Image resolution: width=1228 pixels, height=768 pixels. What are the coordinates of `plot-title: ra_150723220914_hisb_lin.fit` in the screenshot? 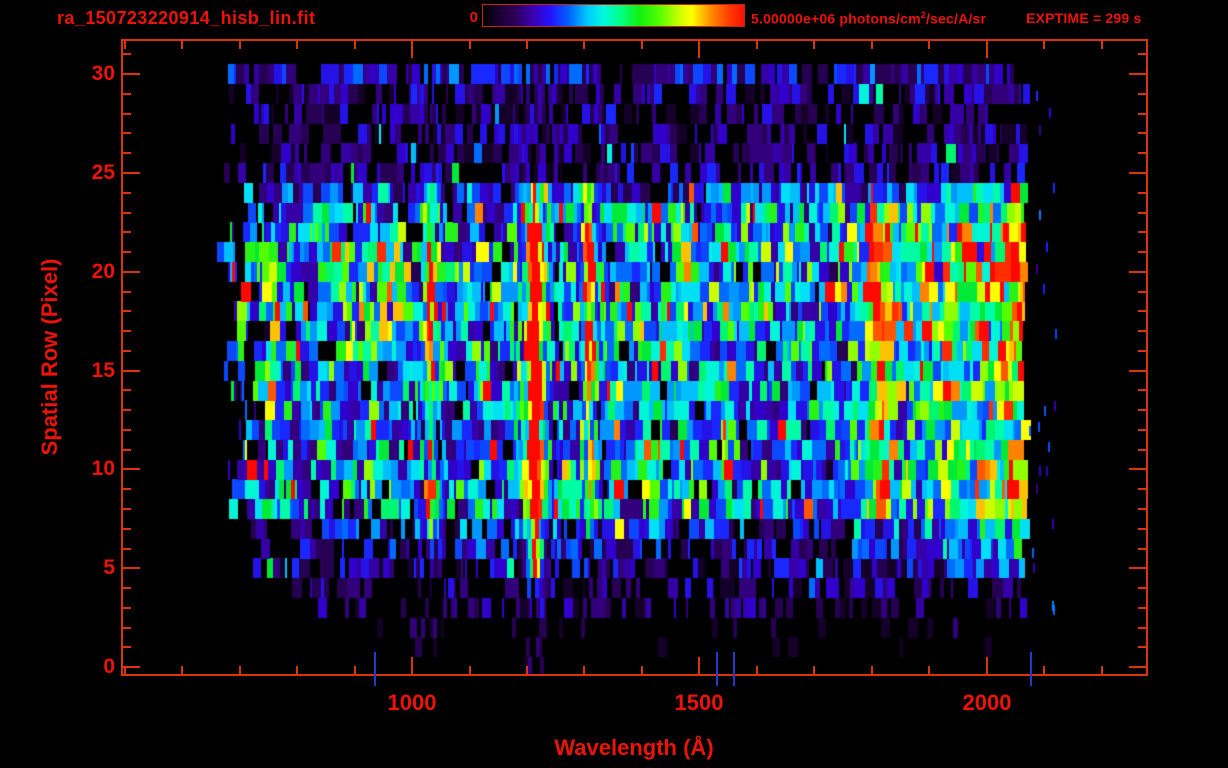 It's located at (186, 18).